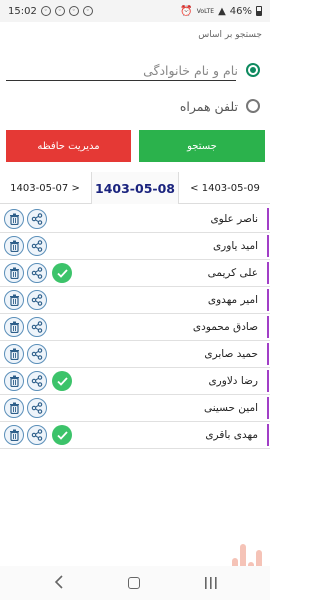 The height and width of the screenshot is (600, 320). What do you see at coordinates (135, 354) in the screenshot?
I see `list-item: حمید صابری` at bounding box center [135, 354].